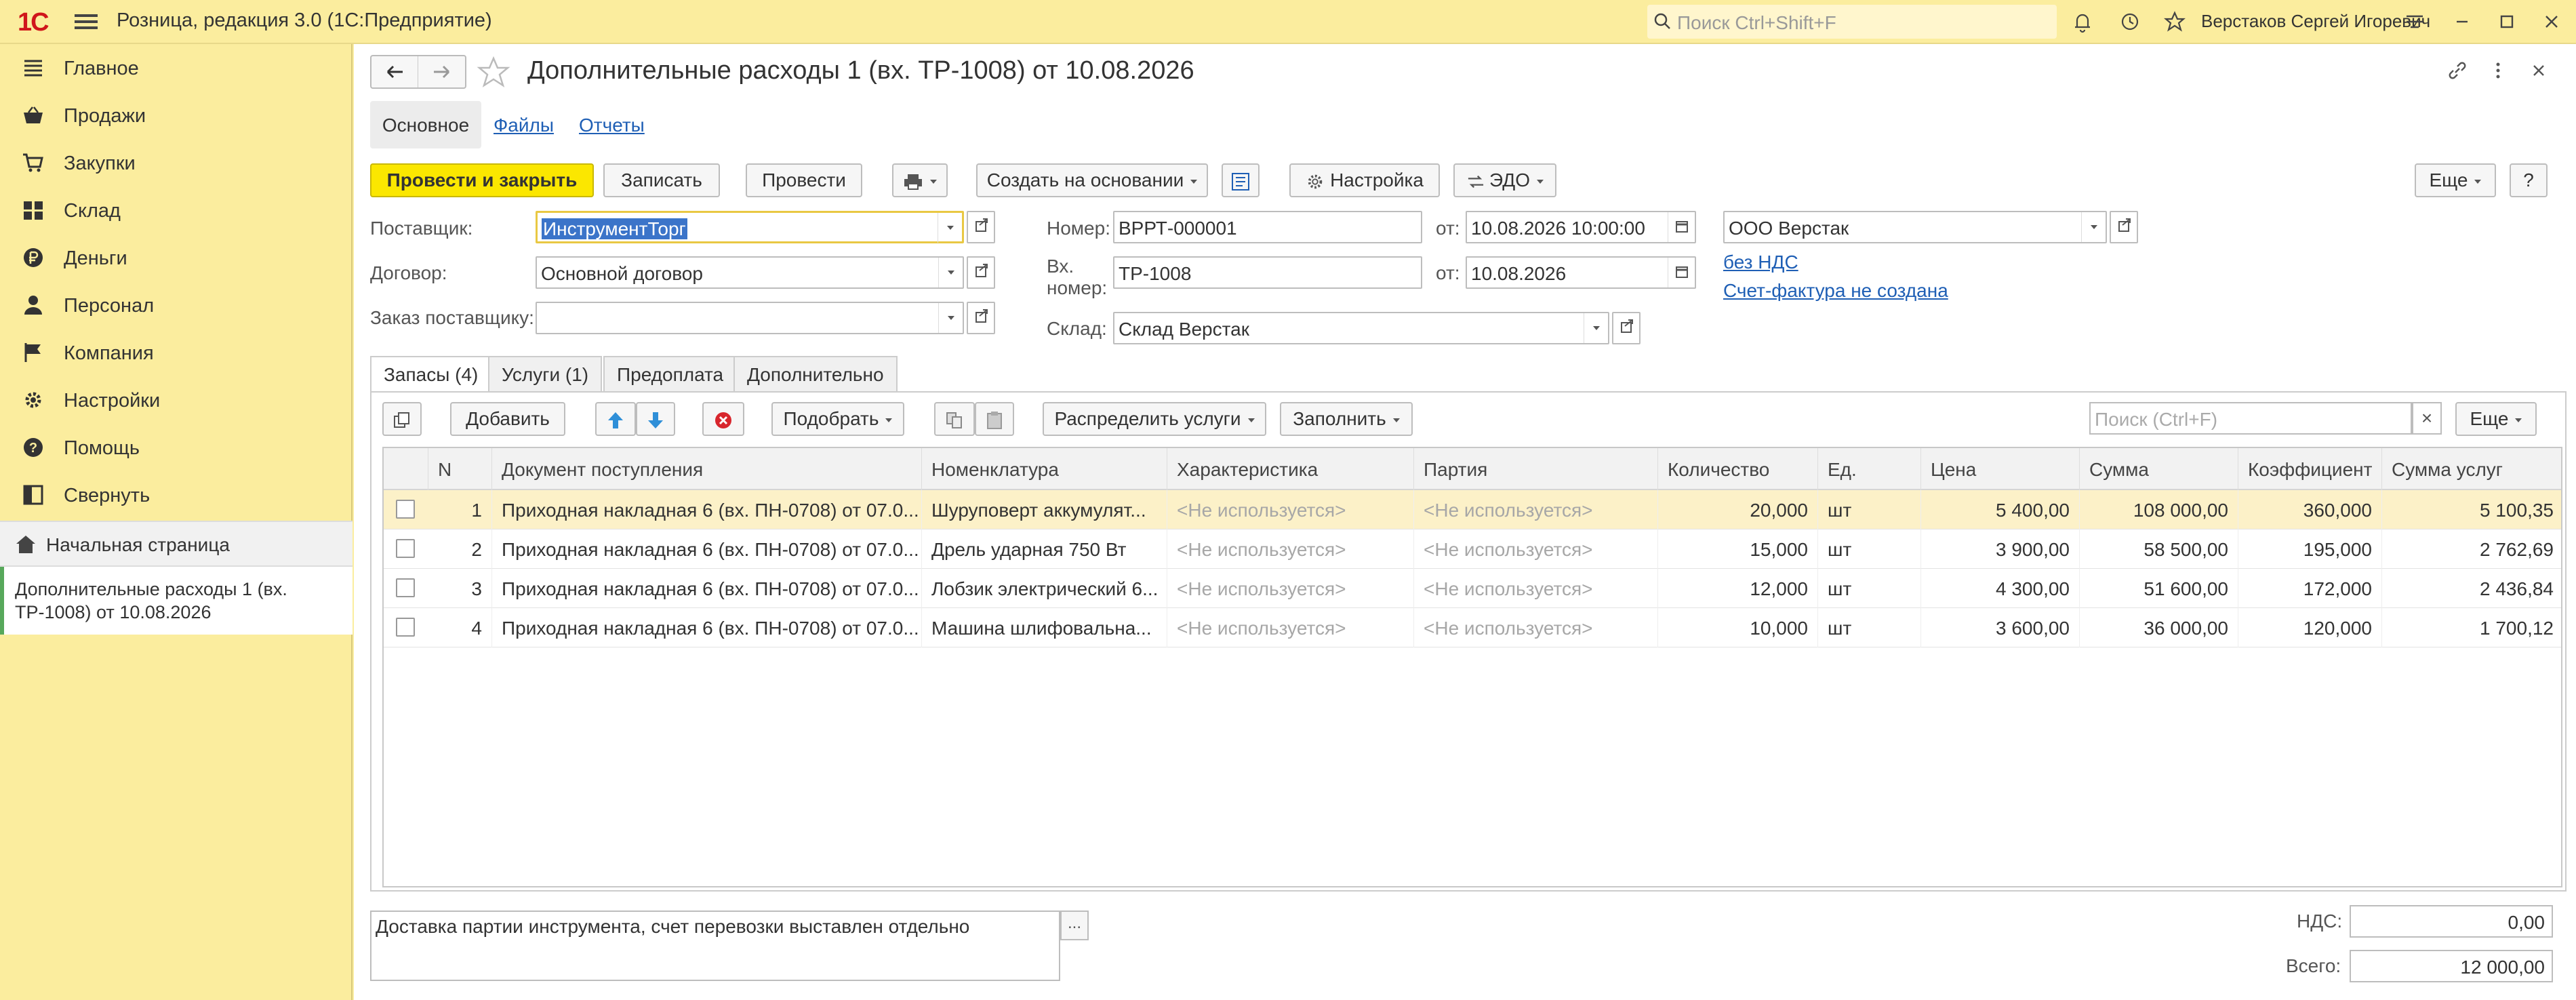 This screenshot has height=1000, width=2576. I want to click on in-date-field: 10.08.2026, so click(1581, 272).